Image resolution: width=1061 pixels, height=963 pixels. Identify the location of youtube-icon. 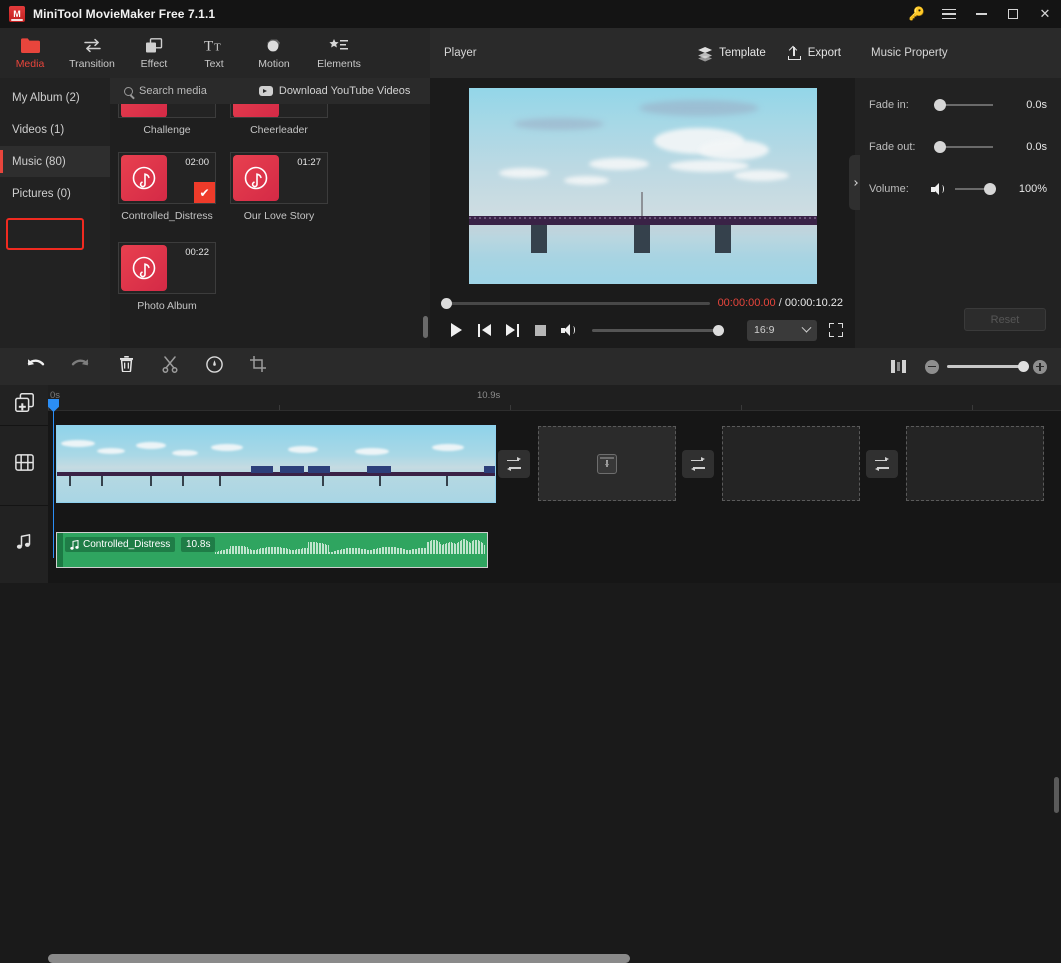
(265, 91).